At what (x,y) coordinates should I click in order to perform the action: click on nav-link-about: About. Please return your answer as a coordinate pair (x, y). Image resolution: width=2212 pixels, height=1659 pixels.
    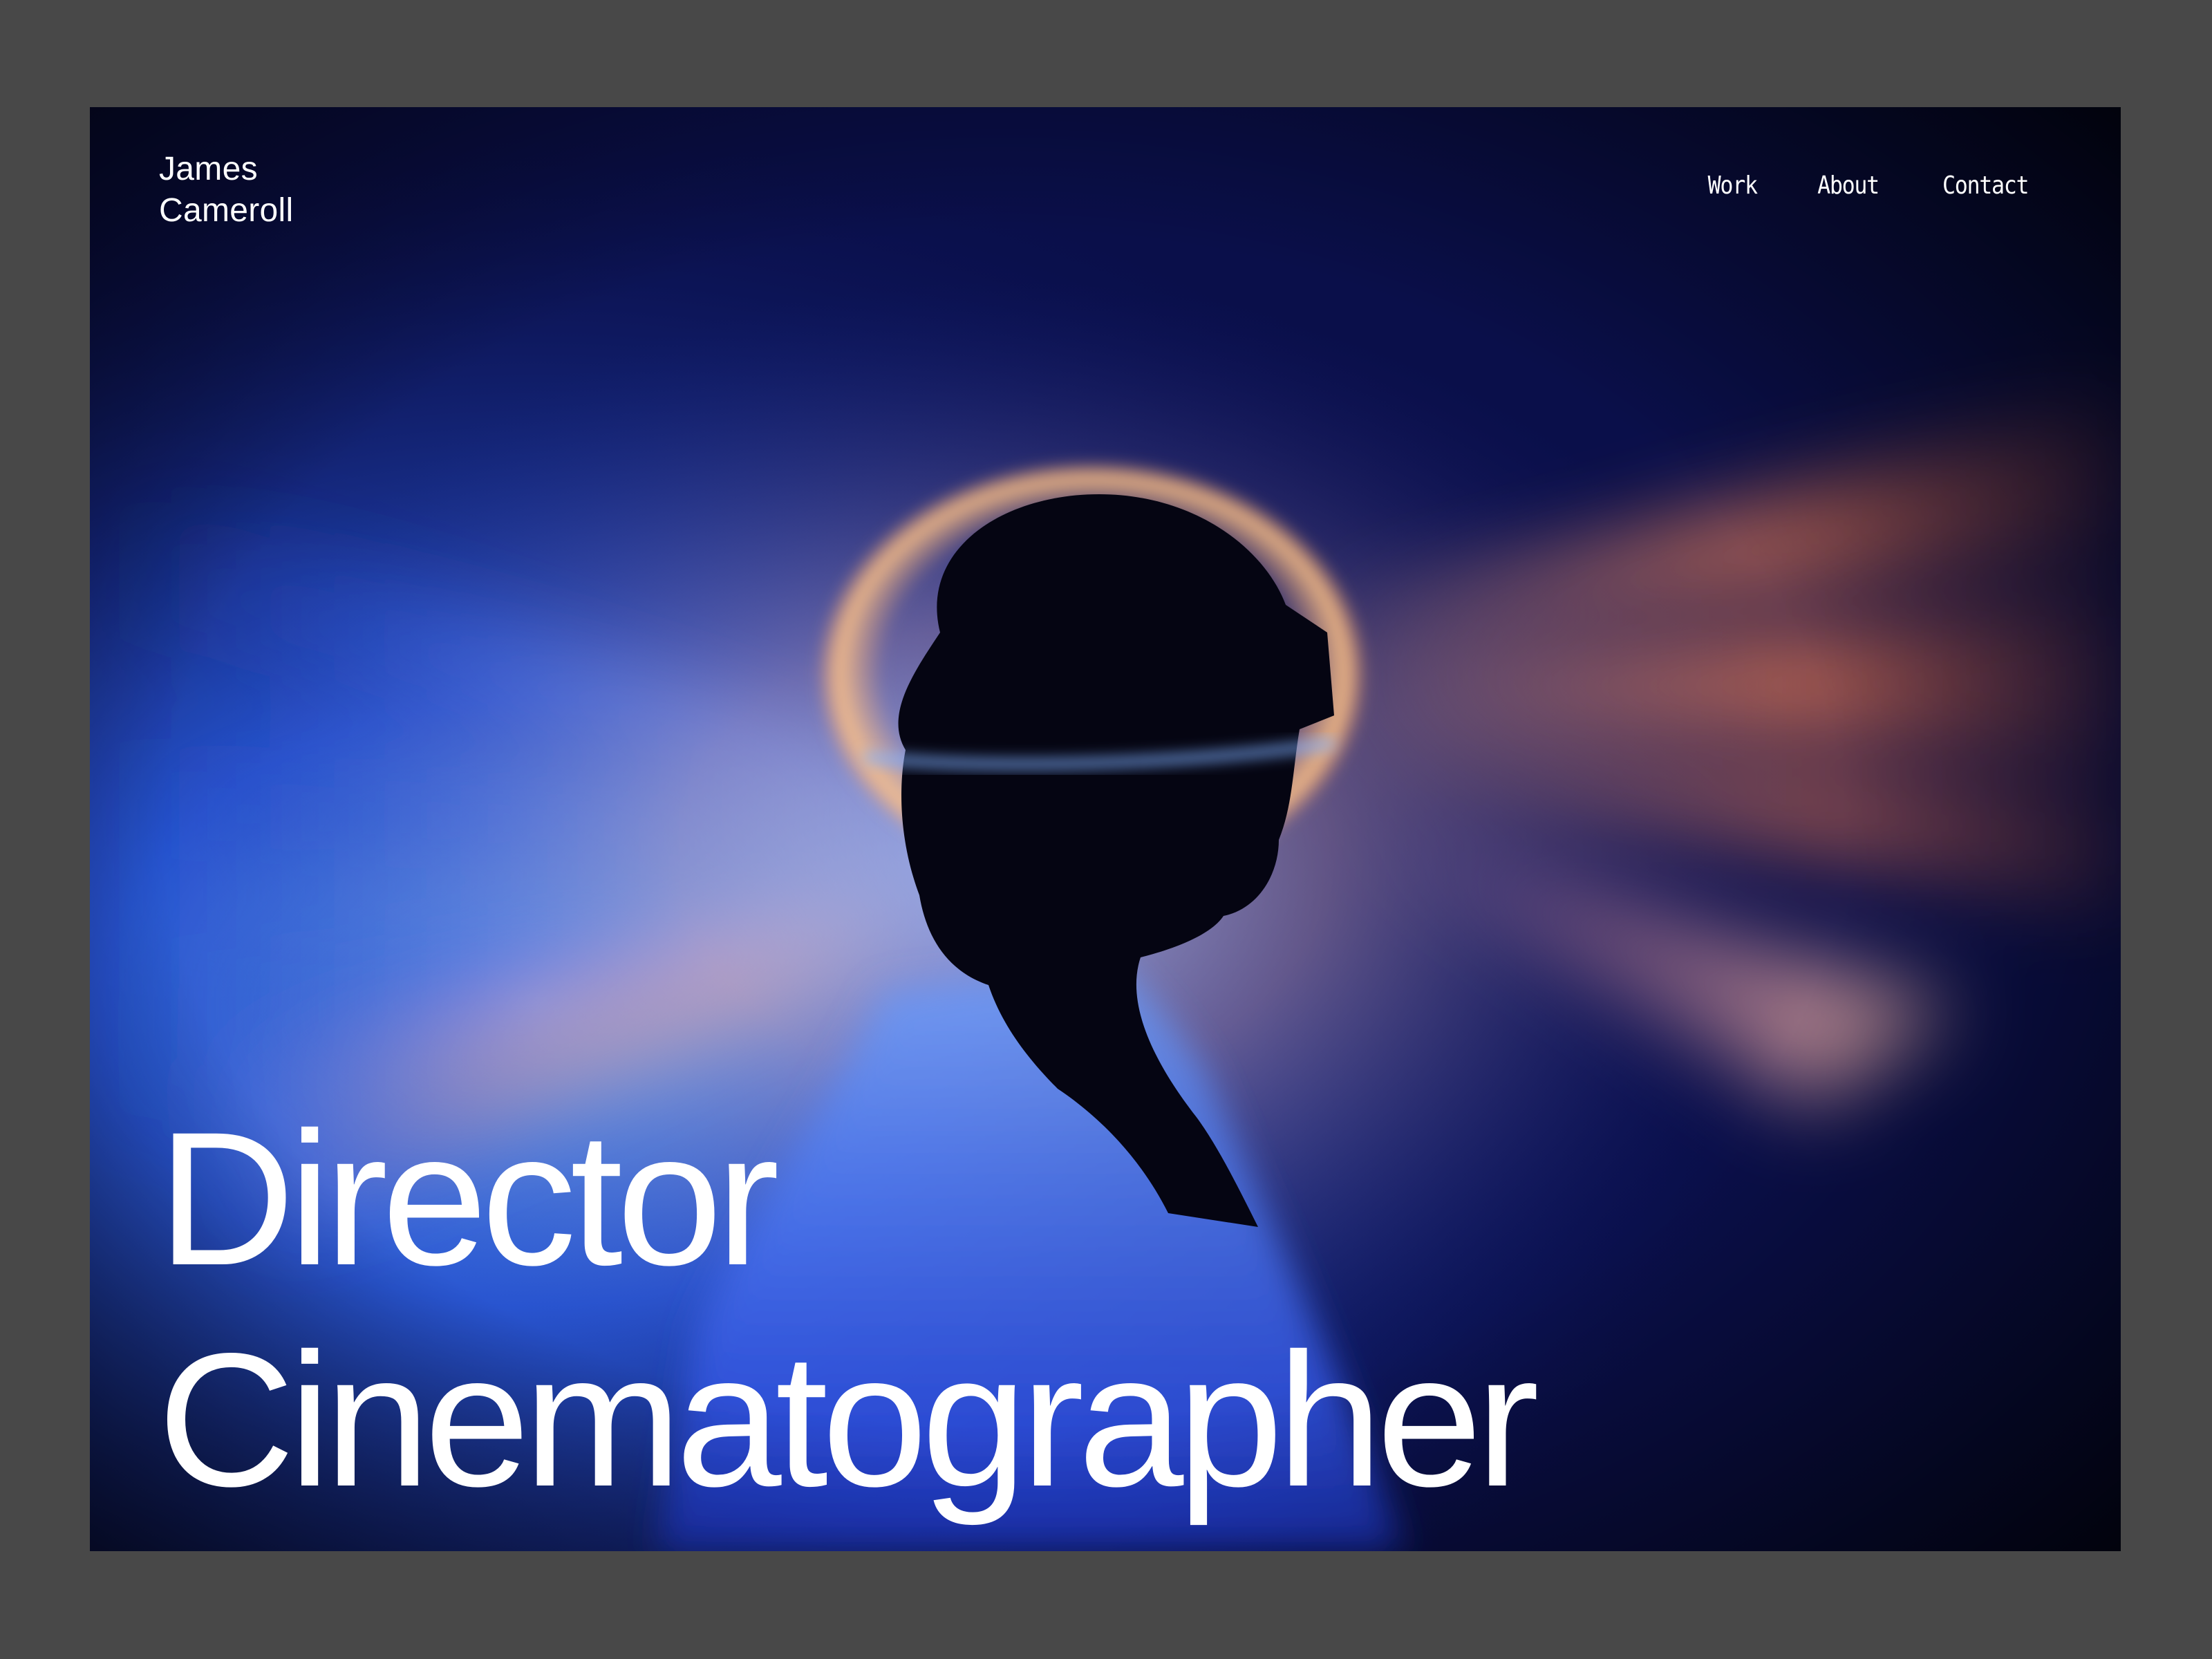
    Looking at the image, I should click on (1849, 186).